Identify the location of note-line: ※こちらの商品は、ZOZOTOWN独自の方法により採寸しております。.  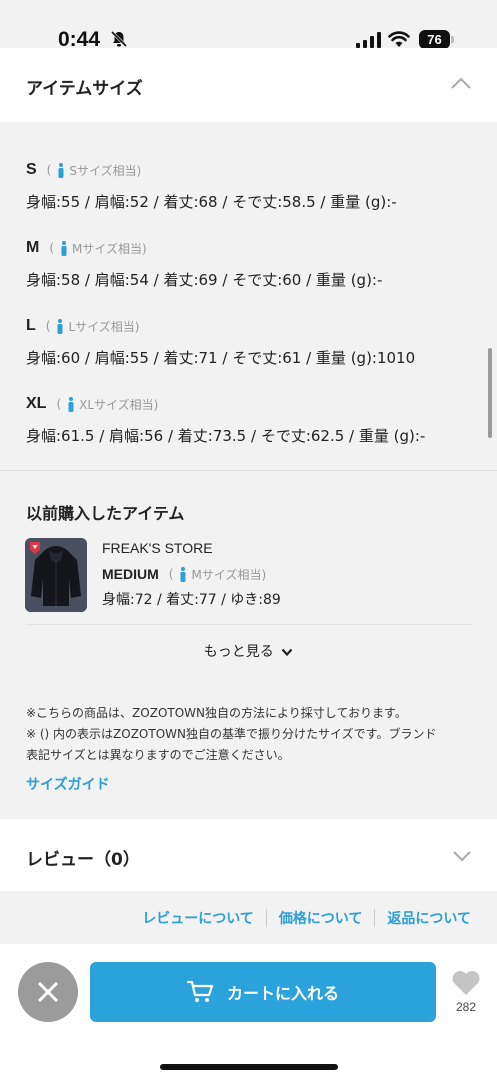
(216, 713).